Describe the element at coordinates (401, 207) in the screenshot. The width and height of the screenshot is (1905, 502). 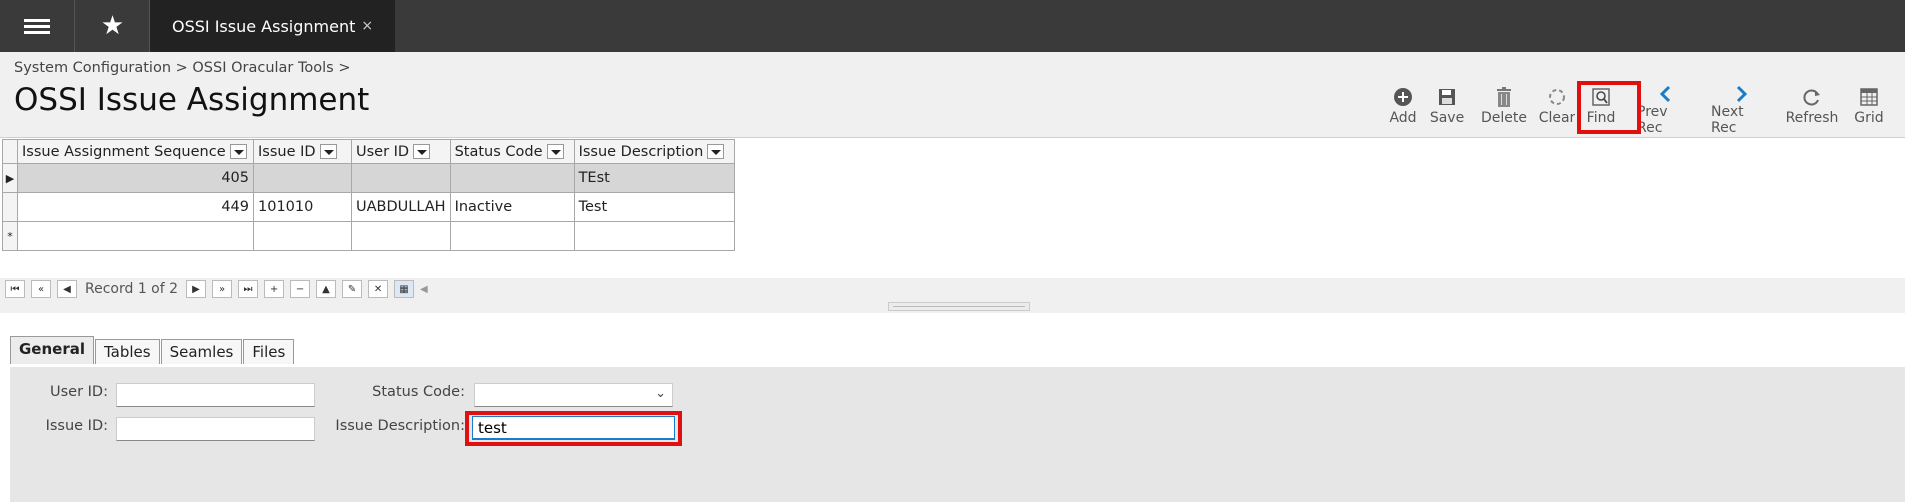
I see `cell-user-id: UABDULLAH` at that location.